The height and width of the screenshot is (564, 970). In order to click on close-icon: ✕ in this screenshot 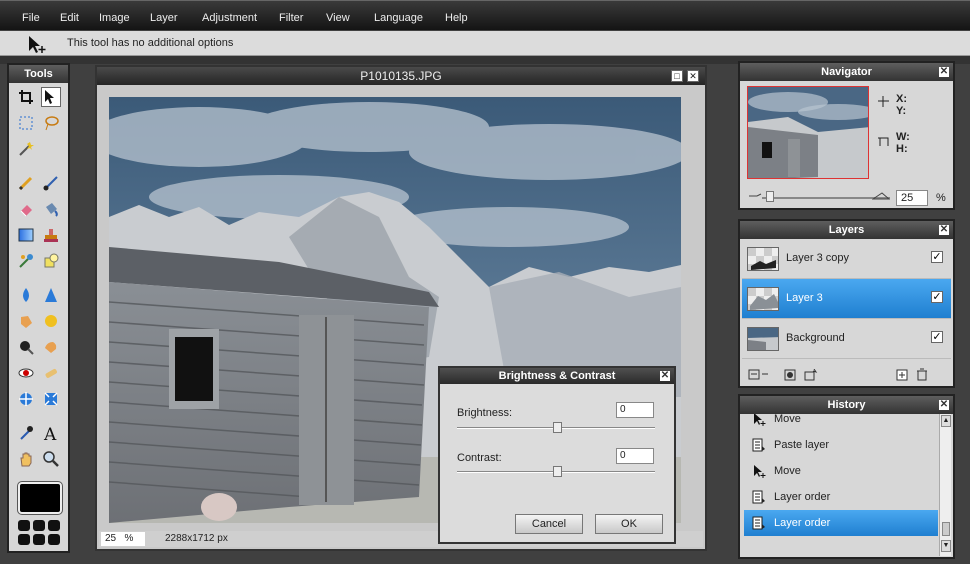, I will do `click(693, 76)`.